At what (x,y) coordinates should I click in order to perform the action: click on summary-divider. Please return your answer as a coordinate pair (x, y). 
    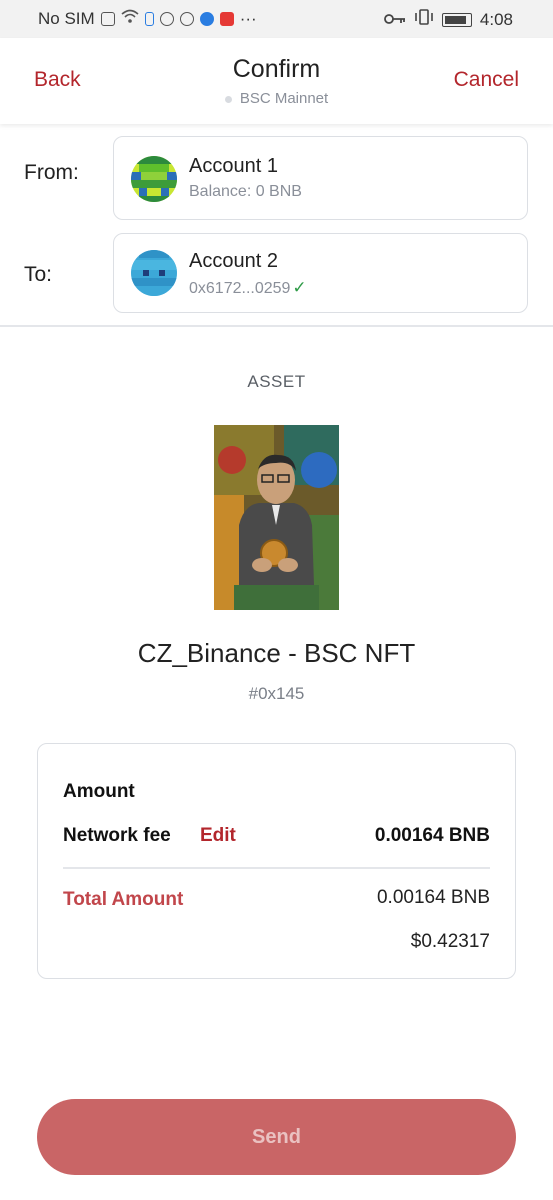
    Looking at the image, I should click on (276, 868).